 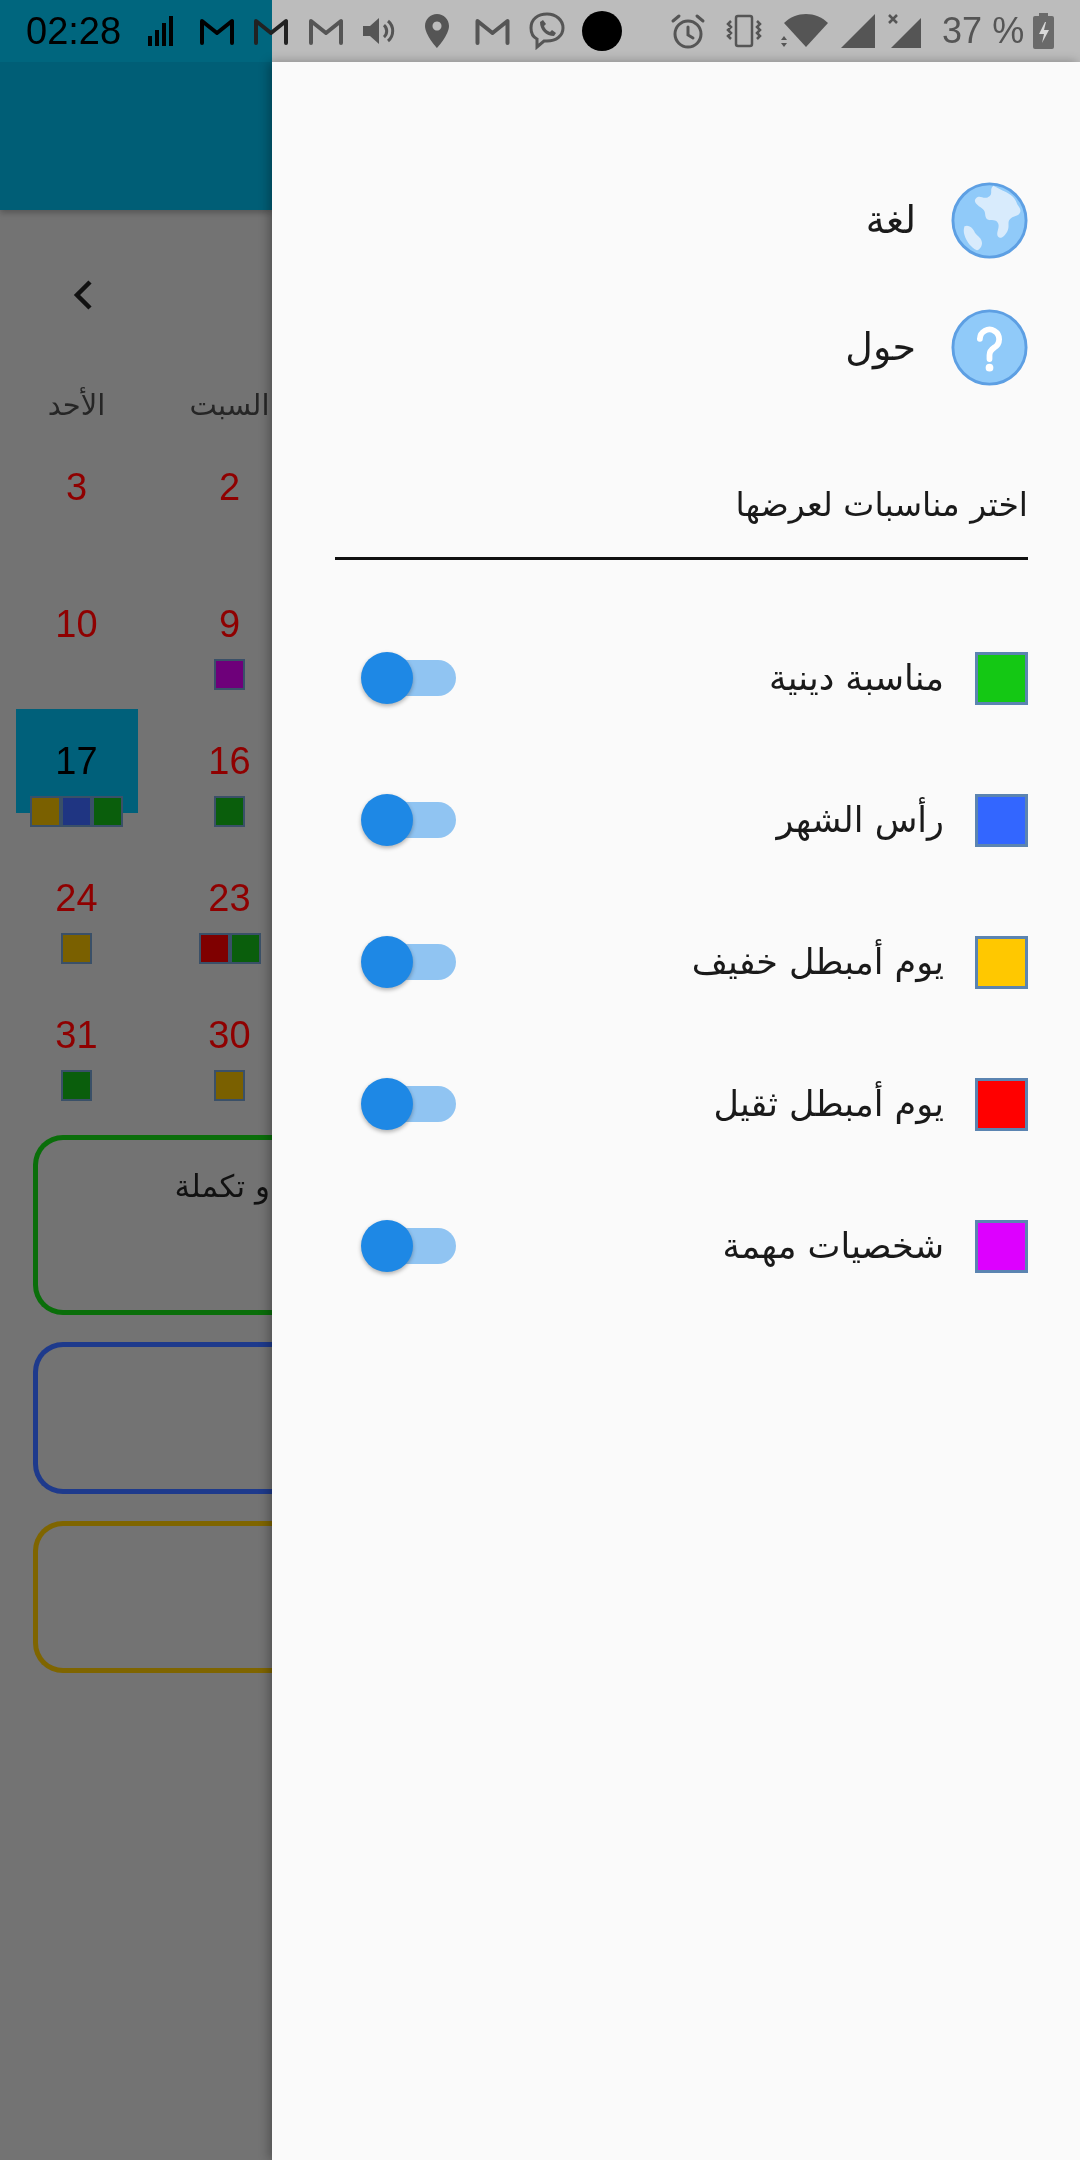 I want to click on category-label: رأس الشهر, so click(x=860, y=820).